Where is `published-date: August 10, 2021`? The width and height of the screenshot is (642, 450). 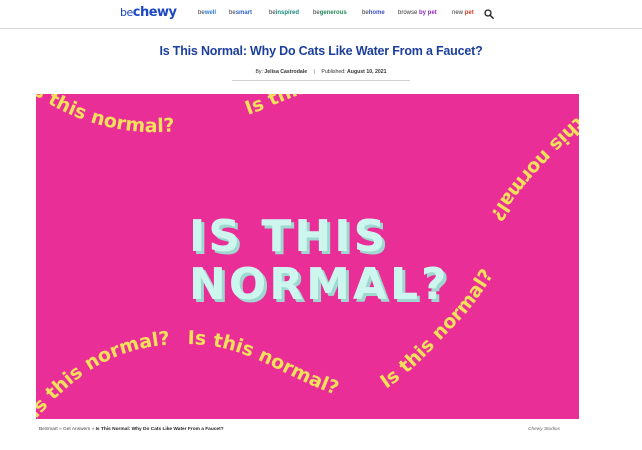 published-date: August 10, 2021 is located at coordinates (367, 72).